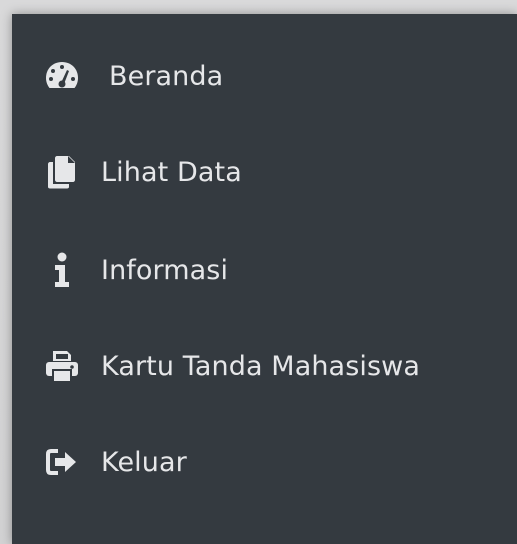 The height and width of the screenshot is (544, 517). Describe the element at coordinates (264, 172) in the screenshot. I see `sidebar-item-lihat-data: Lihat Data` at that location.